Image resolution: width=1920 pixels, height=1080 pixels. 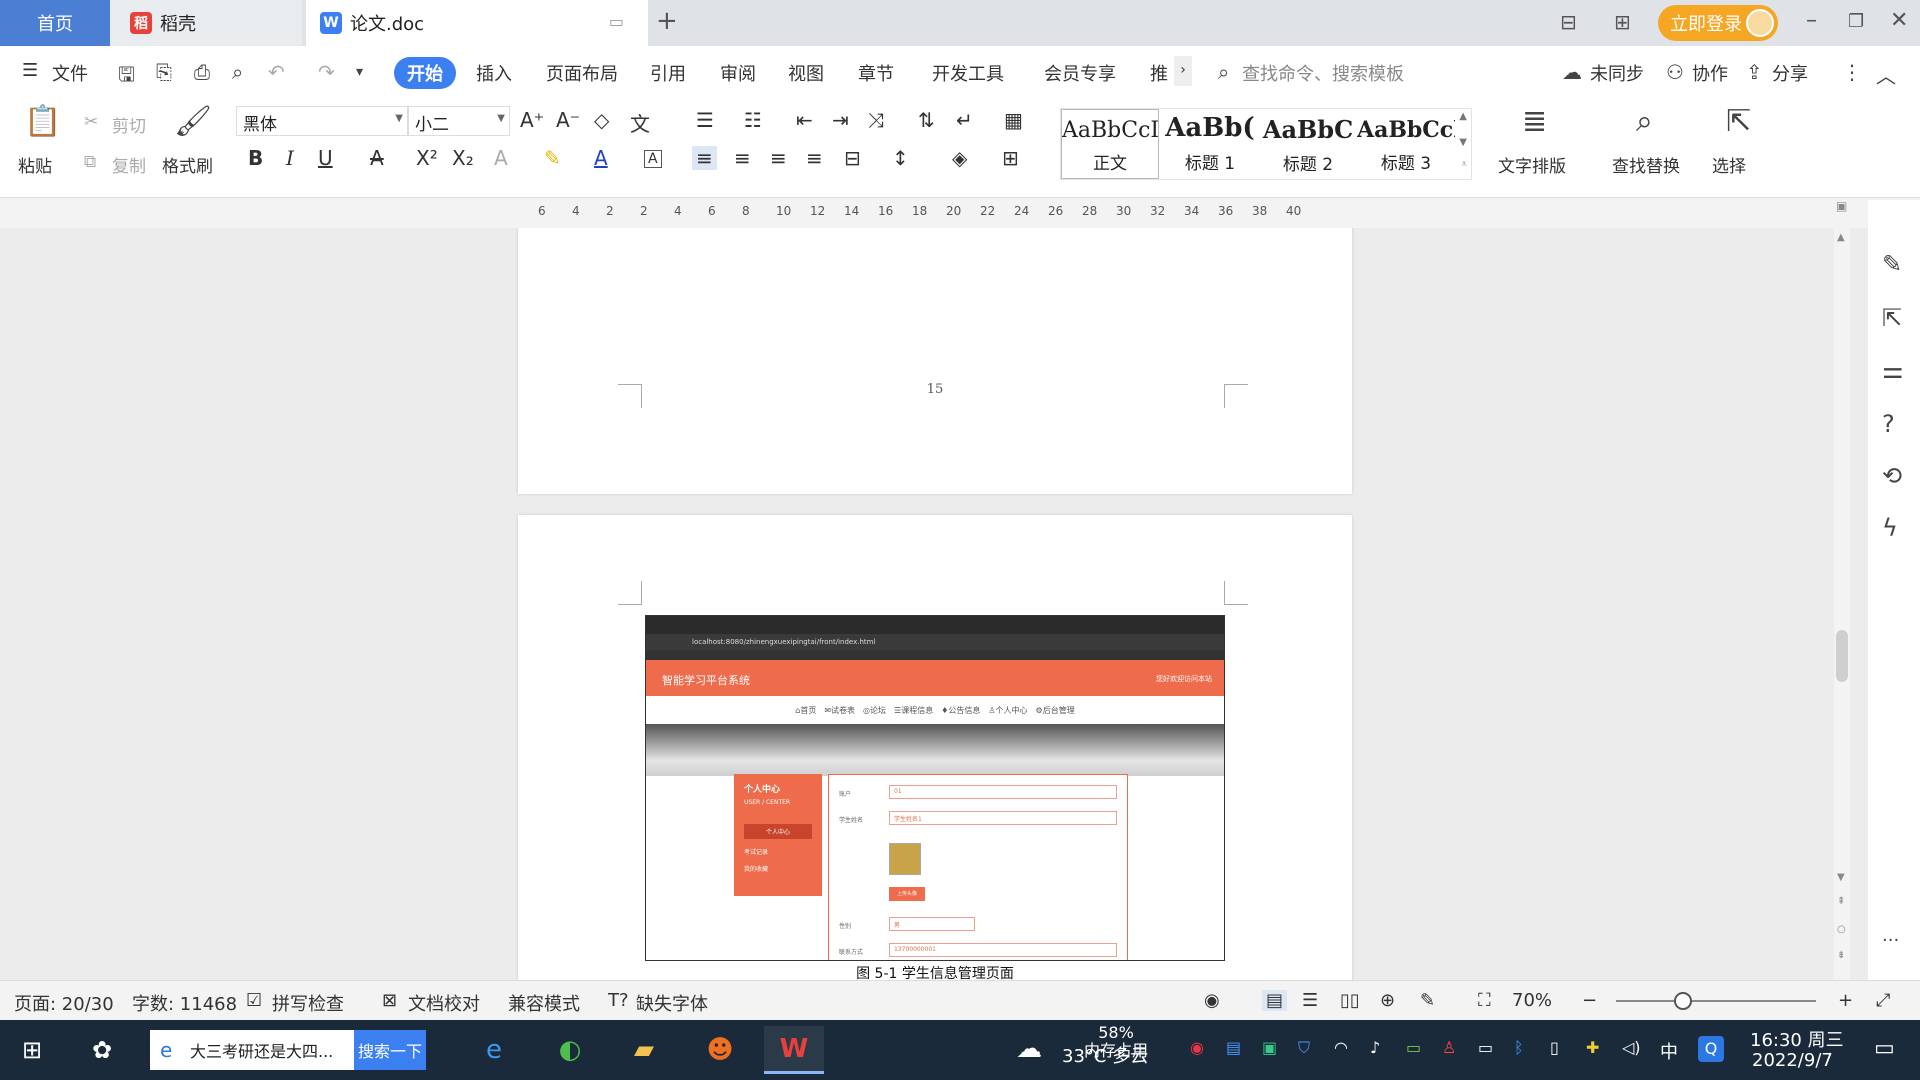 What do you see at coordinates (1711, 1049) in the screenshot?
I see `input-method-icon: Q` at bounding box center [1711, 1049].